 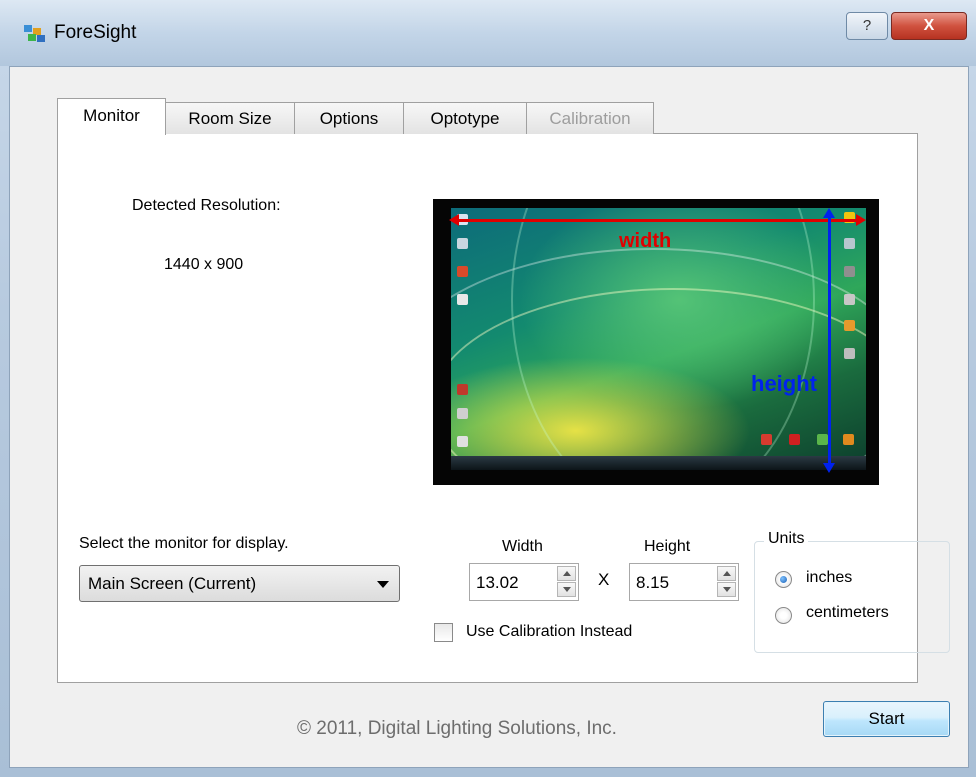 What do you see at coordinates (645, 241) in the screenshot?
I see `preview-width-label: width` at bounding box center [645, 241].